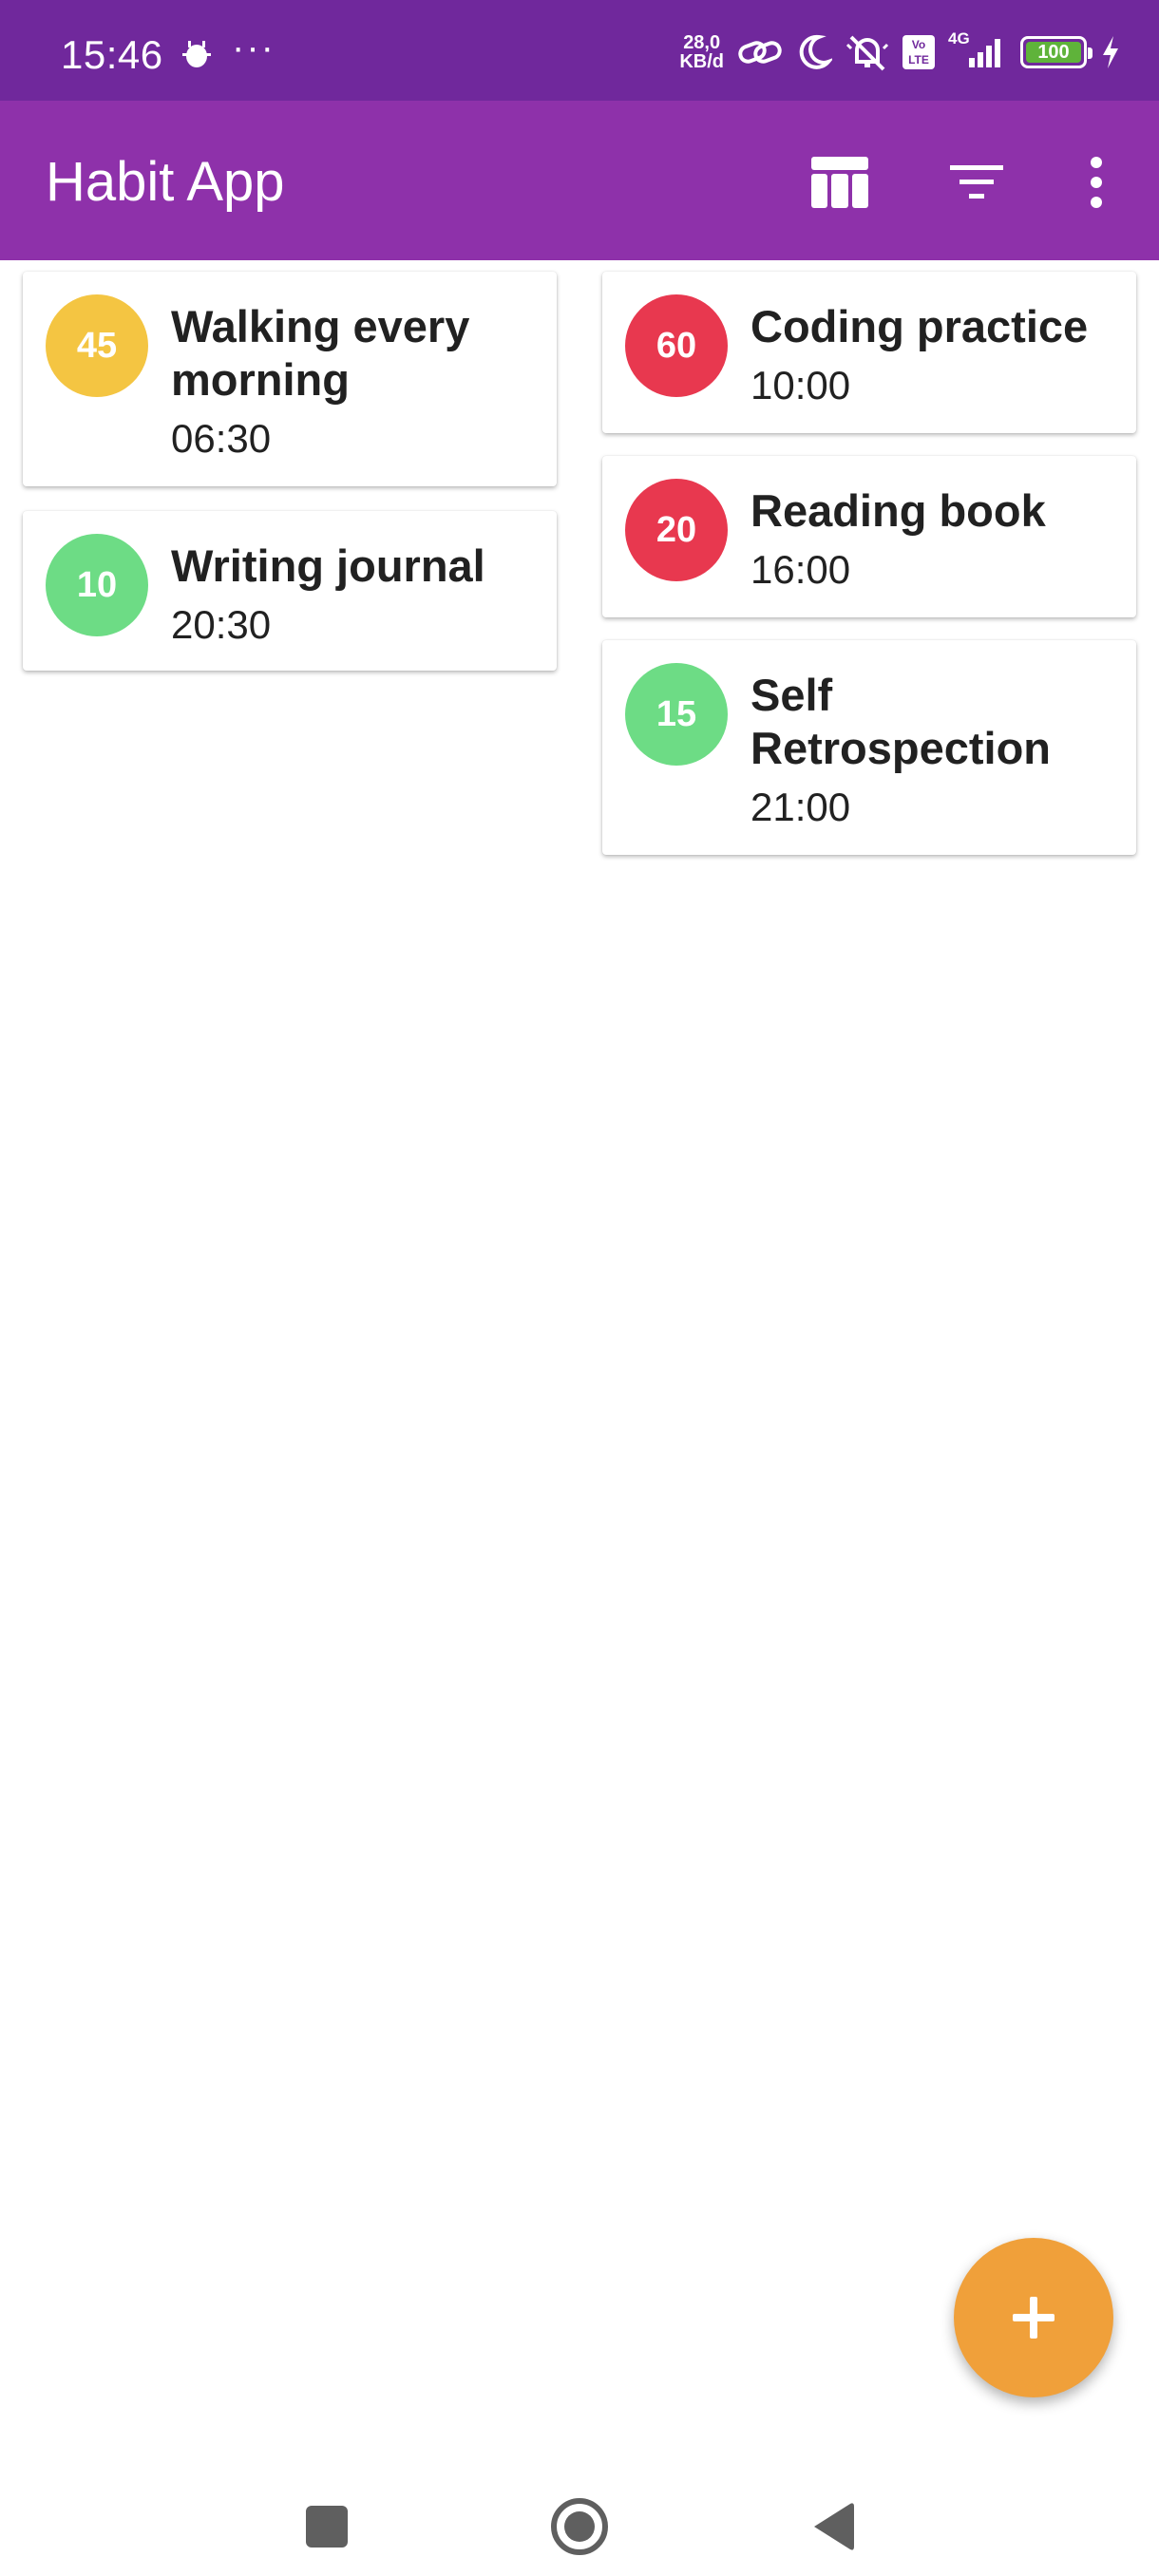 The image size is (1159, 2576). I want to click on status-time: 15:46, so click(112, 54).